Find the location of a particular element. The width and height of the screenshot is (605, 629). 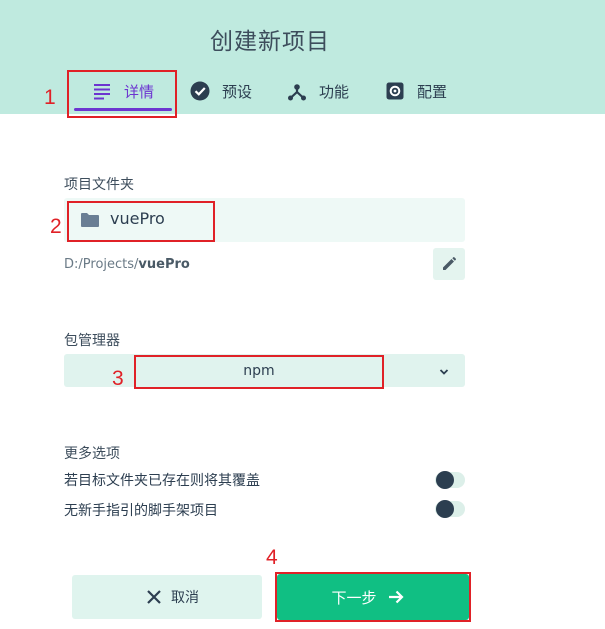

no-guide-toggle is located at coordinates (450, 509).